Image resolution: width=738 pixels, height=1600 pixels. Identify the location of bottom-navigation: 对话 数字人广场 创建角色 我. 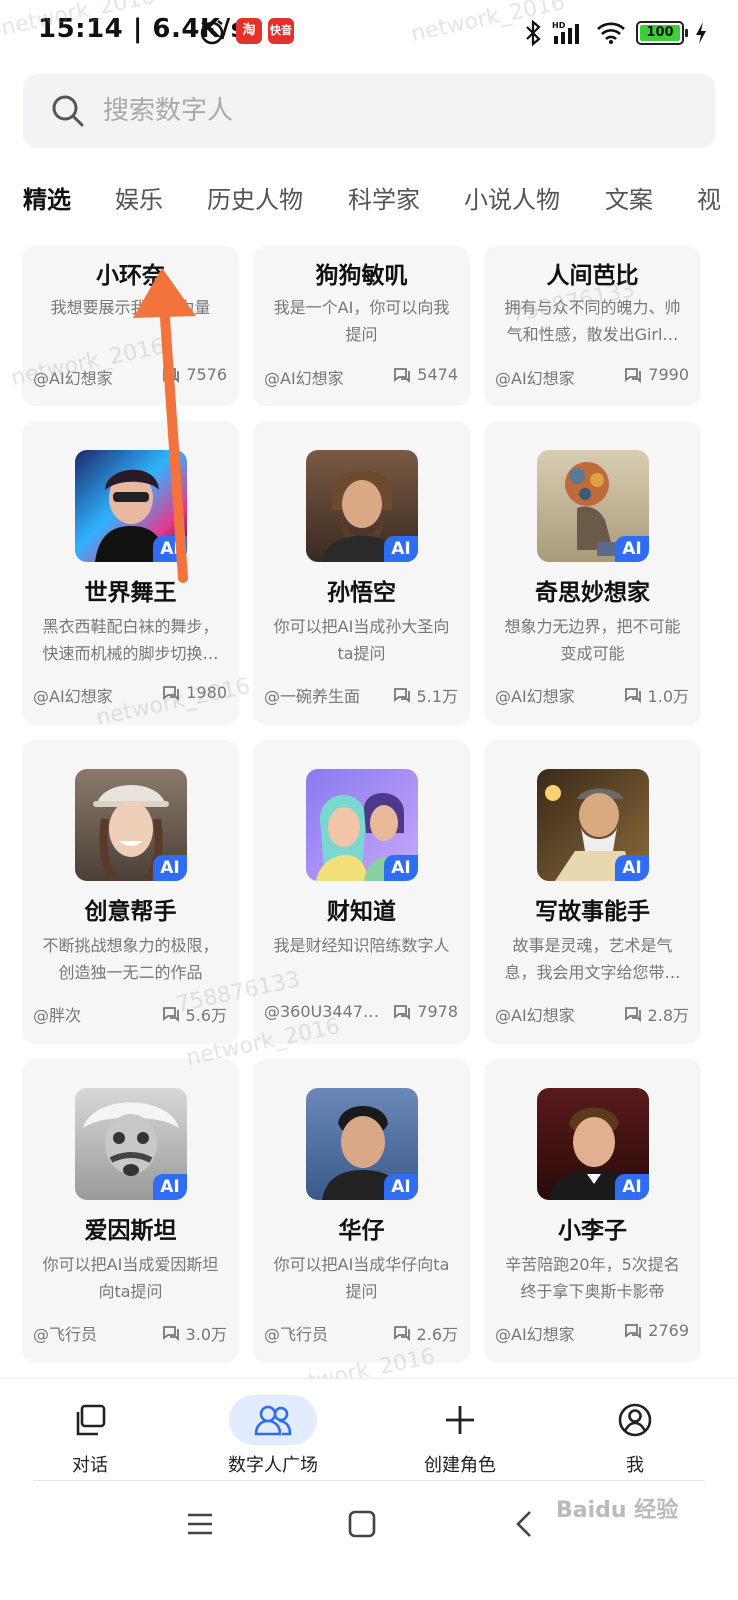
(369, 1430).